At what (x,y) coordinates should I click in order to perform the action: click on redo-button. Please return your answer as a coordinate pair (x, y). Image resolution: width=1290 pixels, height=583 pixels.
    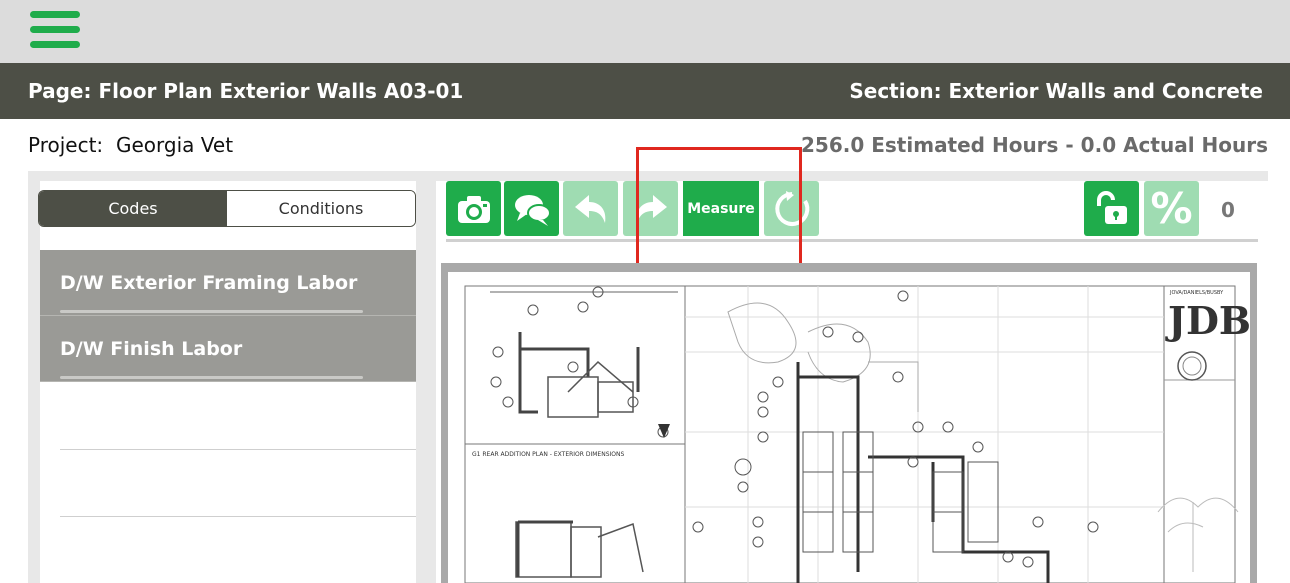
    Looking at the image, I should click on (650, 208).